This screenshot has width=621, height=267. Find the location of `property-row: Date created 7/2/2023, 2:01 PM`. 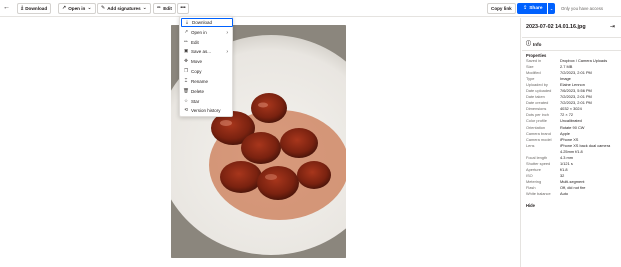

property-row: Date created 7/2/2023, 2:01 PM is located at coordinates (573, 102).